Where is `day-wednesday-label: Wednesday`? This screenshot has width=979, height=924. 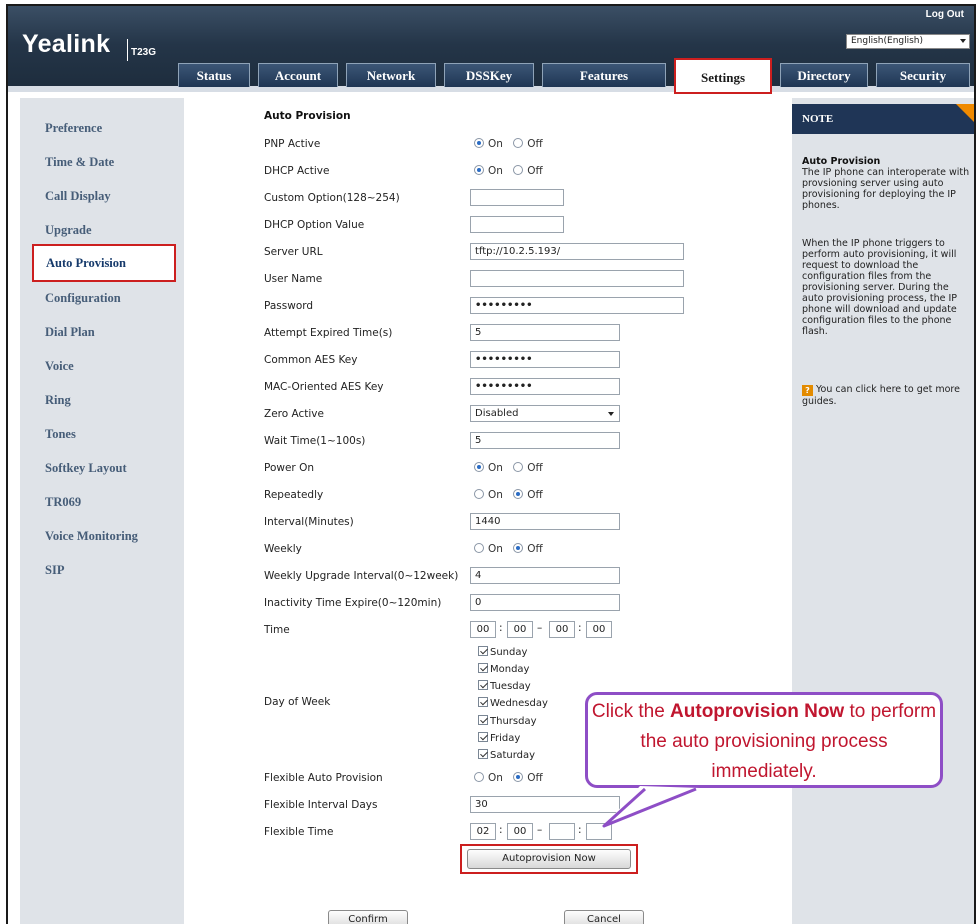
day-wednesday-label: Wednesday is located at coordinates (519, 703).